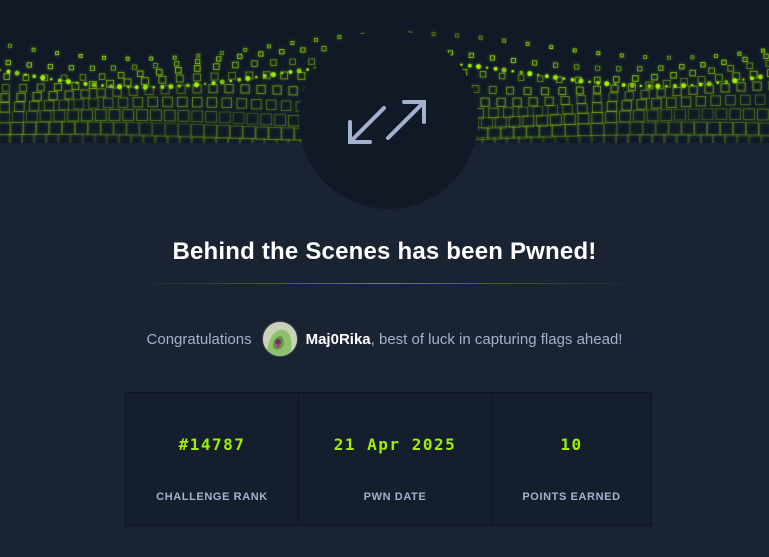 The width and height of the screenshot is (769, 557). I want to click on username-link: Maj0Rika, so click(338, 339).